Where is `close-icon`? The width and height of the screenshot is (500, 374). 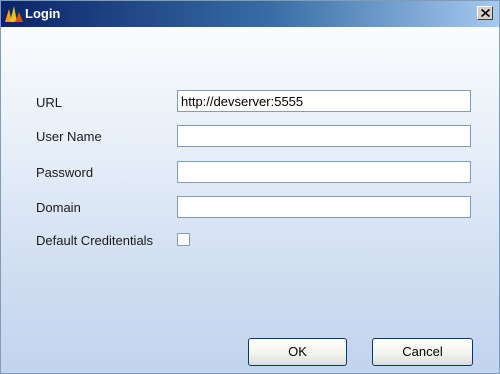 close-icon is located at coordinates (485, 13).